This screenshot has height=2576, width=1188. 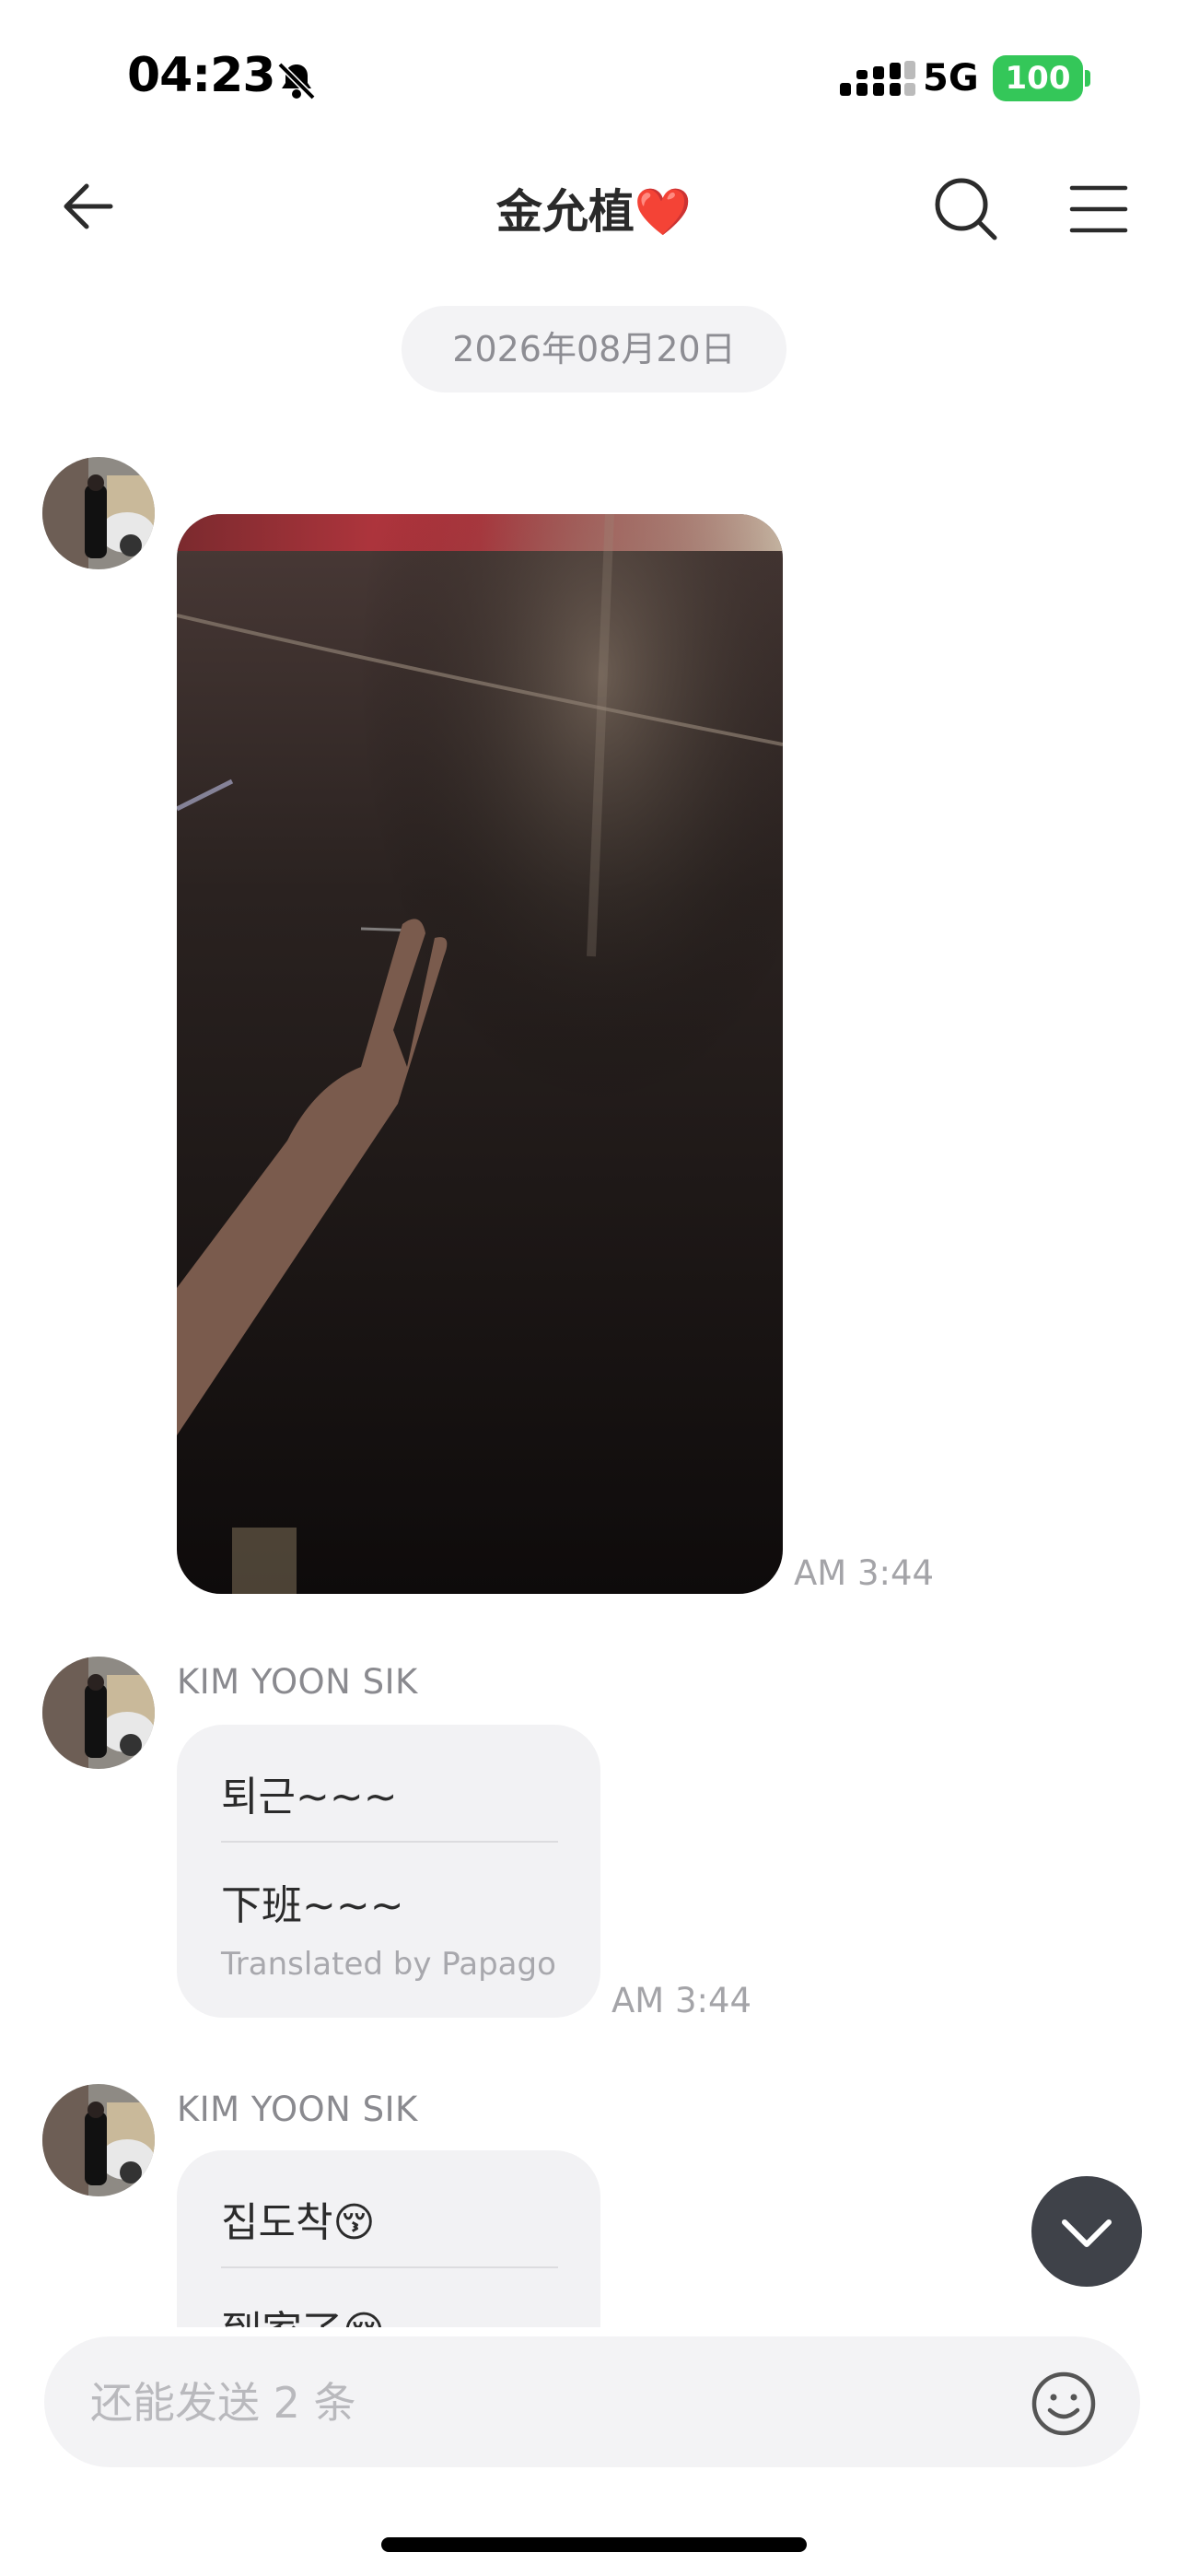 I want to click on date-separator: 2026年08月20日, so click(x=594, y=349).